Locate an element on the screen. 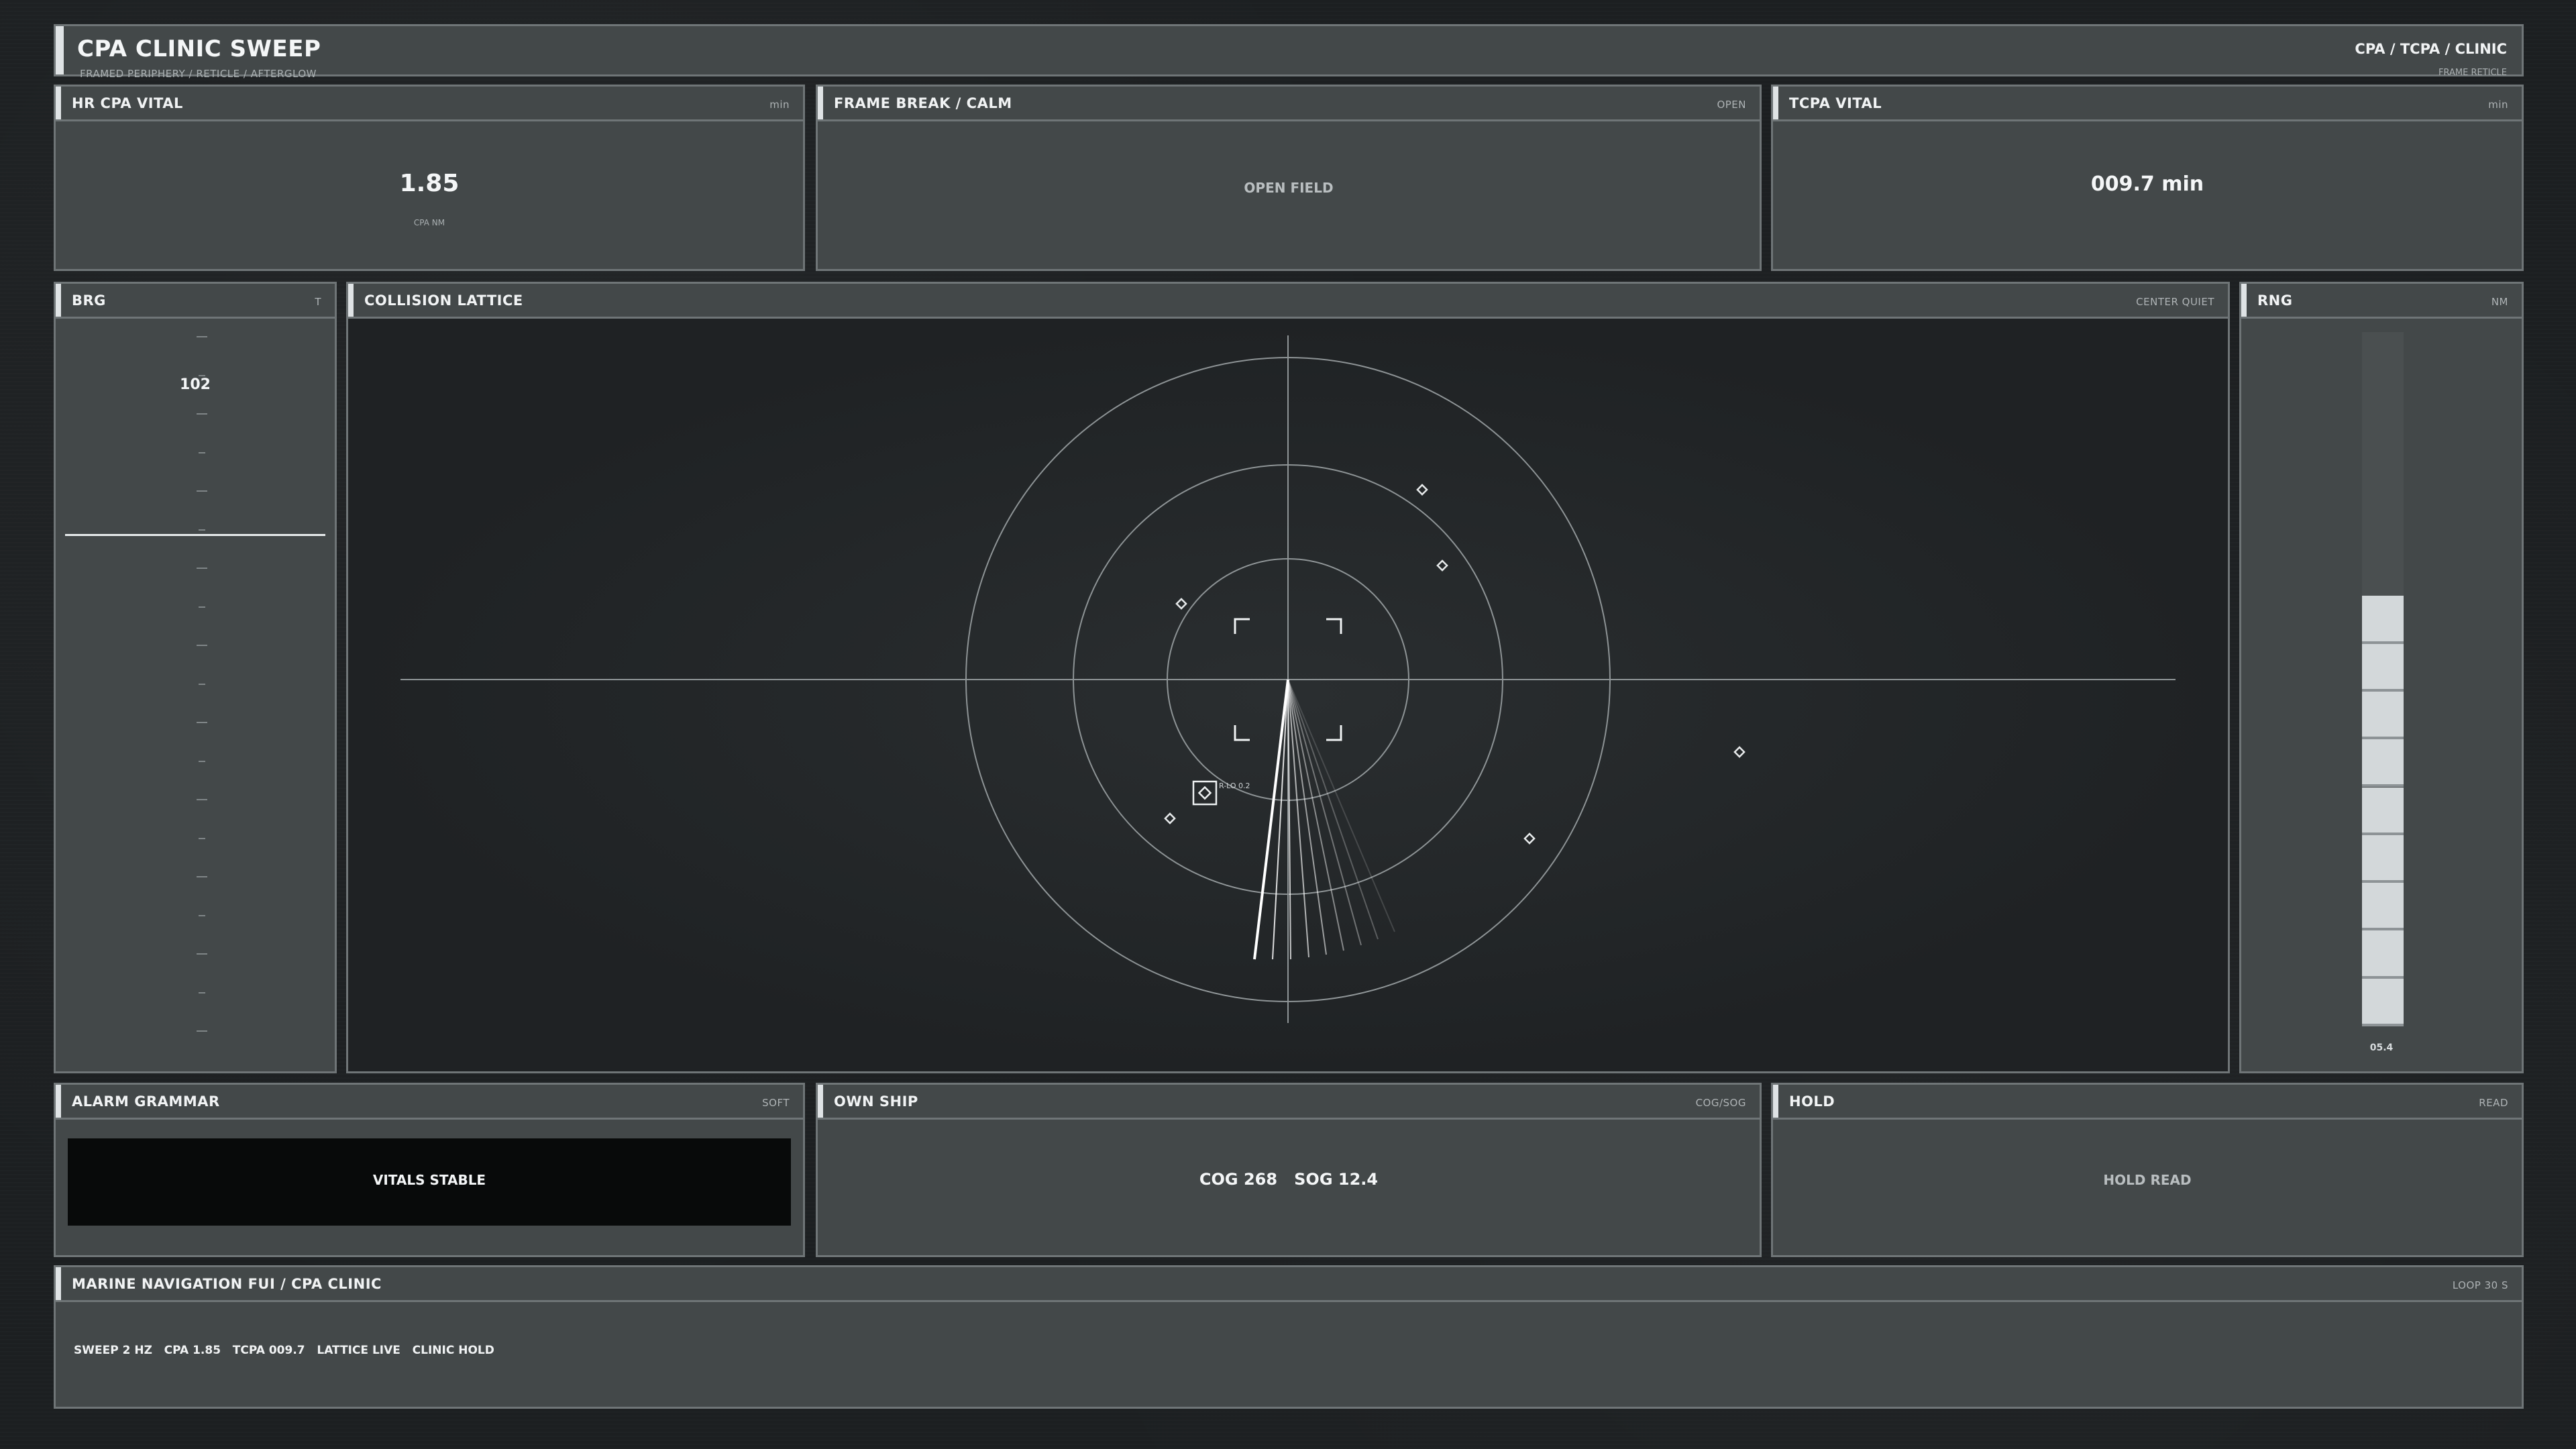 The width and height of the screenshot is (2576, 1449). panel-header: FRAME BREAK / CALM OPEN is located at coordinates (1289, 104).